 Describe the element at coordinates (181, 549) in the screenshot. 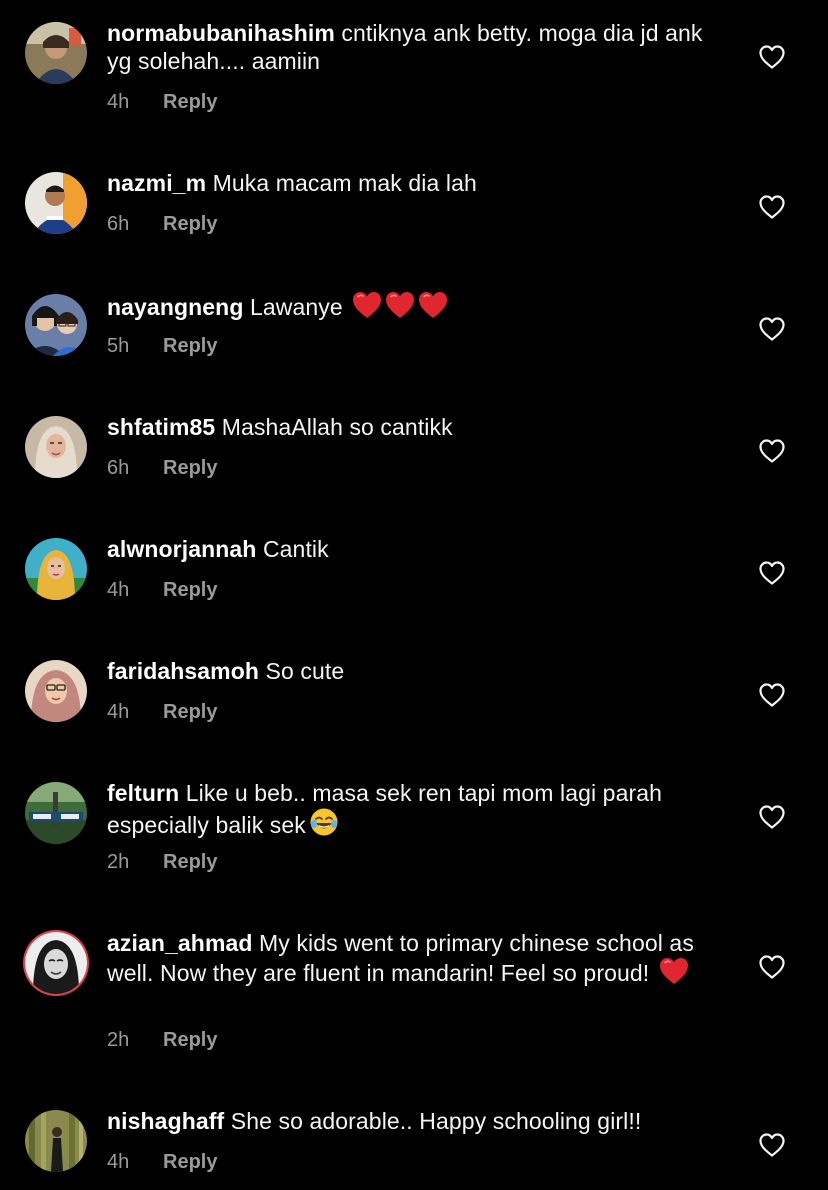

I see `comment-username: alwnorjannah` at that location.